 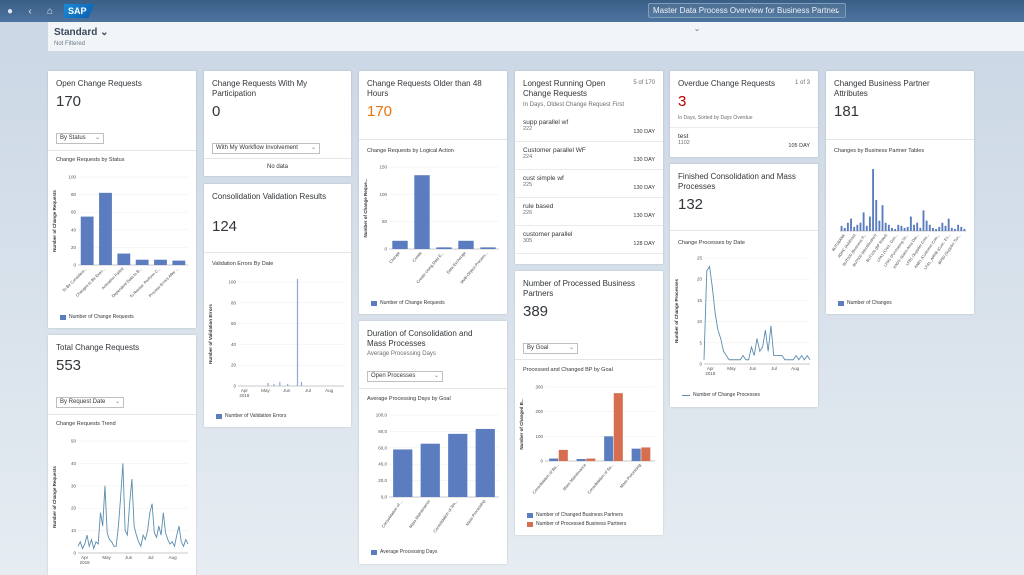 I want to click on y-tick-label: 0,0, so click(x=384, y=497).